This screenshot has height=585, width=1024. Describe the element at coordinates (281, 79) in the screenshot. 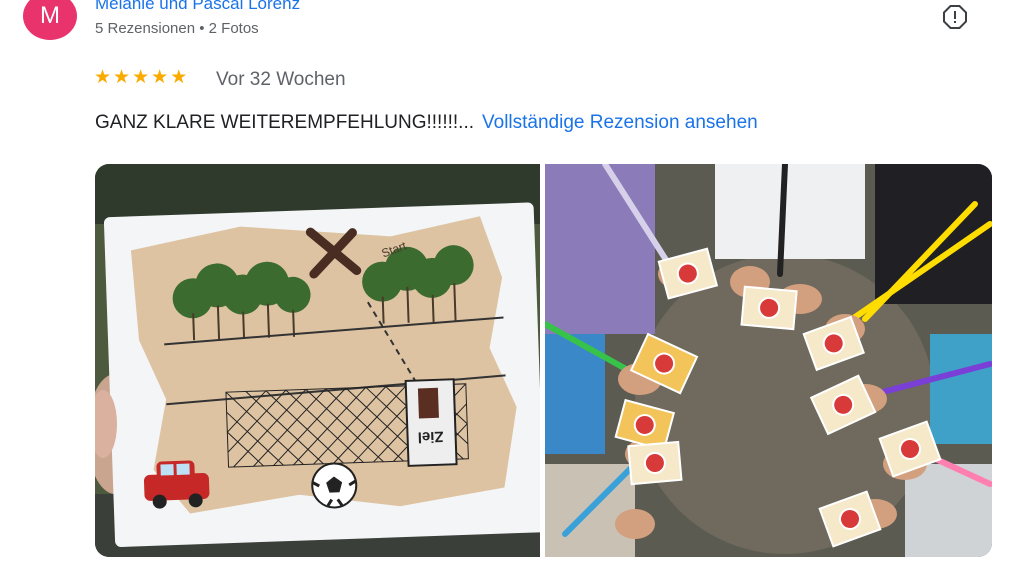

I see `review-date: Vor 32 Wochen` at that location.